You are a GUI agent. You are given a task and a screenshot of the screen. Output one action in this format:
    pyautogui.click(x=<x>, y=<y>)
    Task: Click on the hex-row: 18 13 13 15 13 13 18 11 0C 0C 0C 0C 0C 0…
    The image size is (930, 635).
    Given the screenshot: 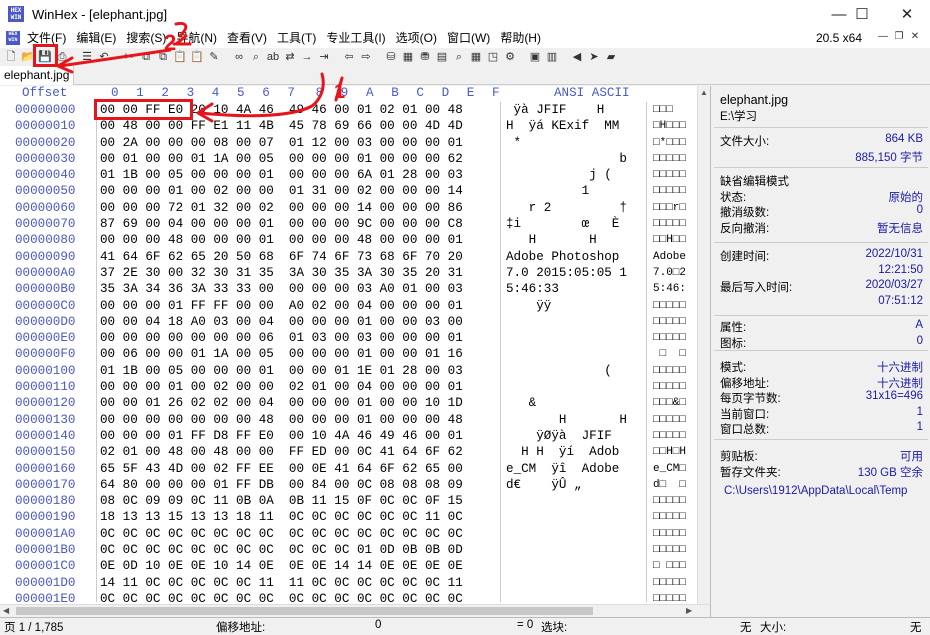 What is the action you would take?
    pyautogui.click(x=297, y=517)
    